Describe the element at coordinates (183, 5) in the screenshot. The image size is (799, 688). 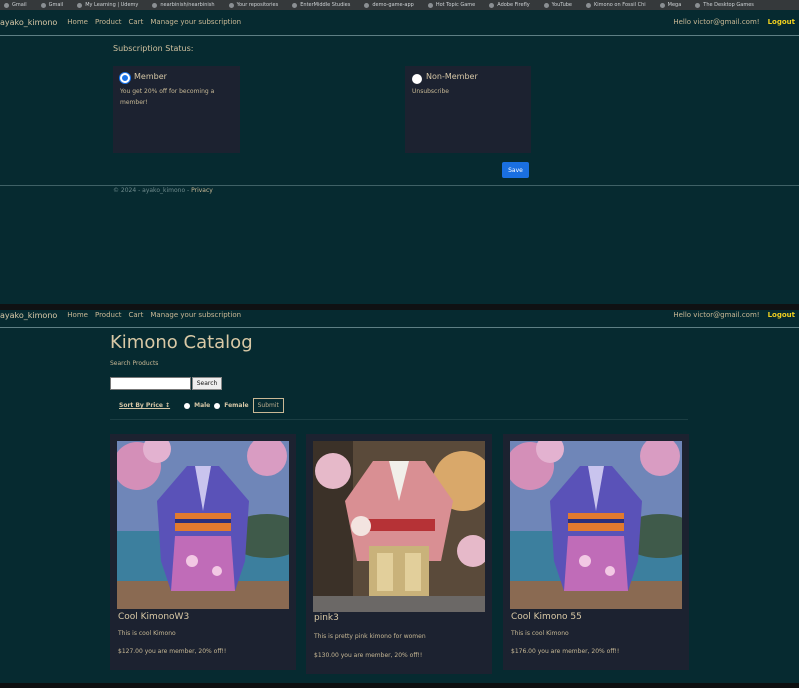
I see `bookmark-item: nearbinish/nearbinish` at that location.